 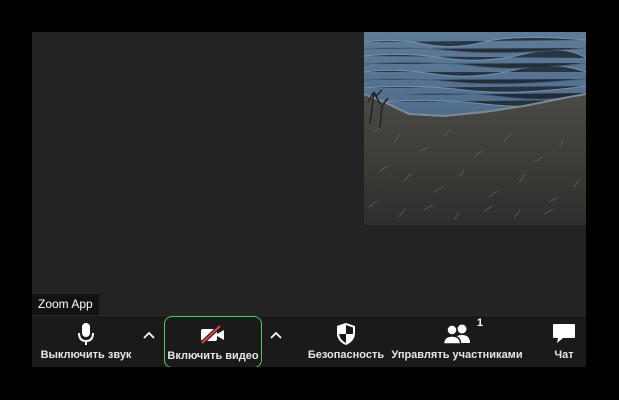 I want to click on security-button: Безопасность, so click(x=346, y=341).